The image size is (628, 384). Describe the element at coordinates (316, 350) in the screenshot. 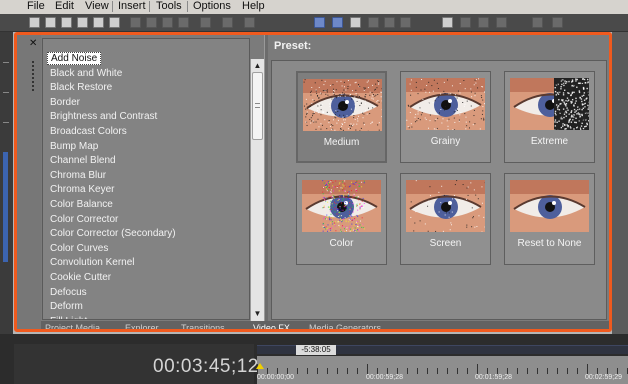

I see `region-marker: -5:38:05` at that location.